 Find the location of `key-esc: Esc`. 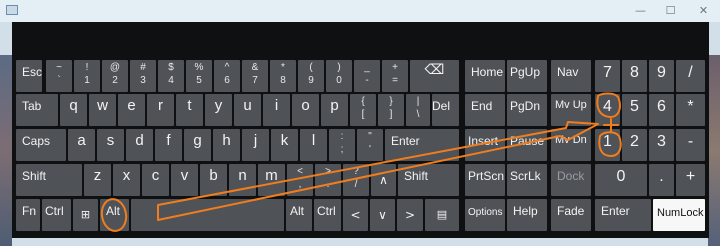

key-esc: Esc is located at coordinates (29, 76).